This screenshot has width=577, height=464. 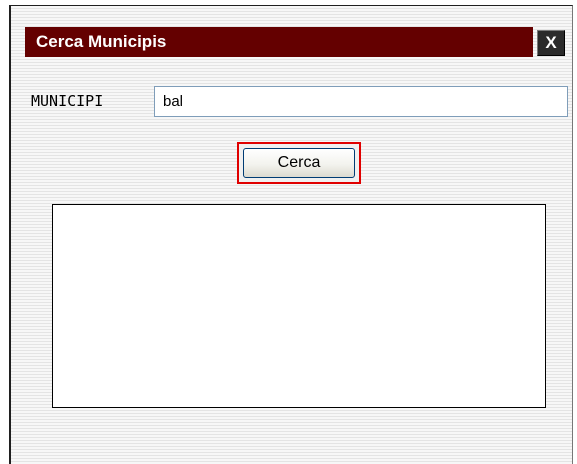 I want to click on search-button: Cerca, so click(x=299, y=163).